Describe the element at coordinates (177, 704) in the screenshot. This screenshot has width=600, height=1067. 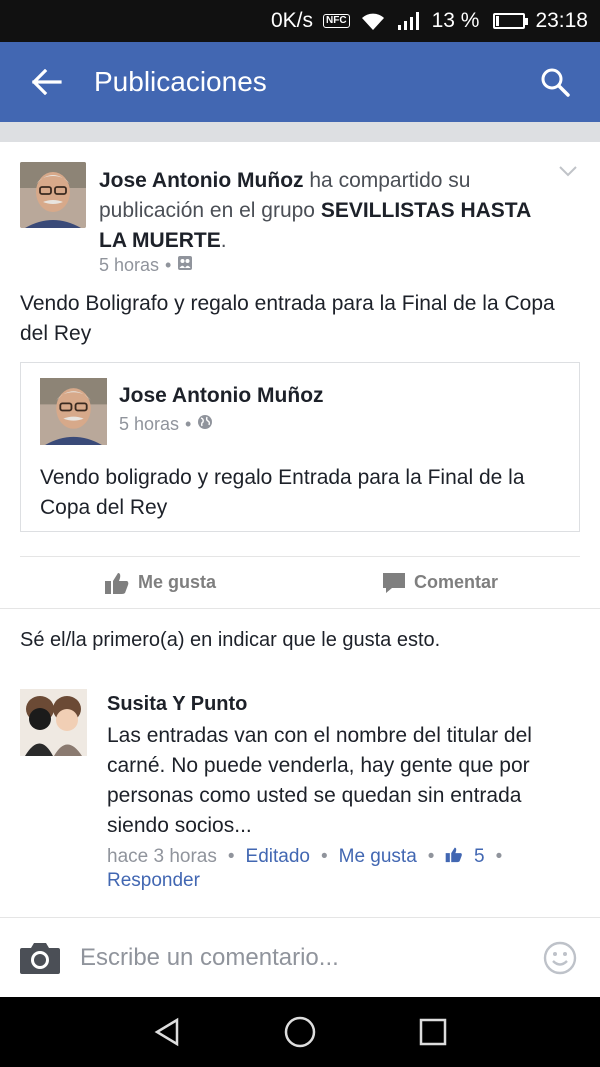
I see `comment-author-link: Susita Y Punto` at that location.